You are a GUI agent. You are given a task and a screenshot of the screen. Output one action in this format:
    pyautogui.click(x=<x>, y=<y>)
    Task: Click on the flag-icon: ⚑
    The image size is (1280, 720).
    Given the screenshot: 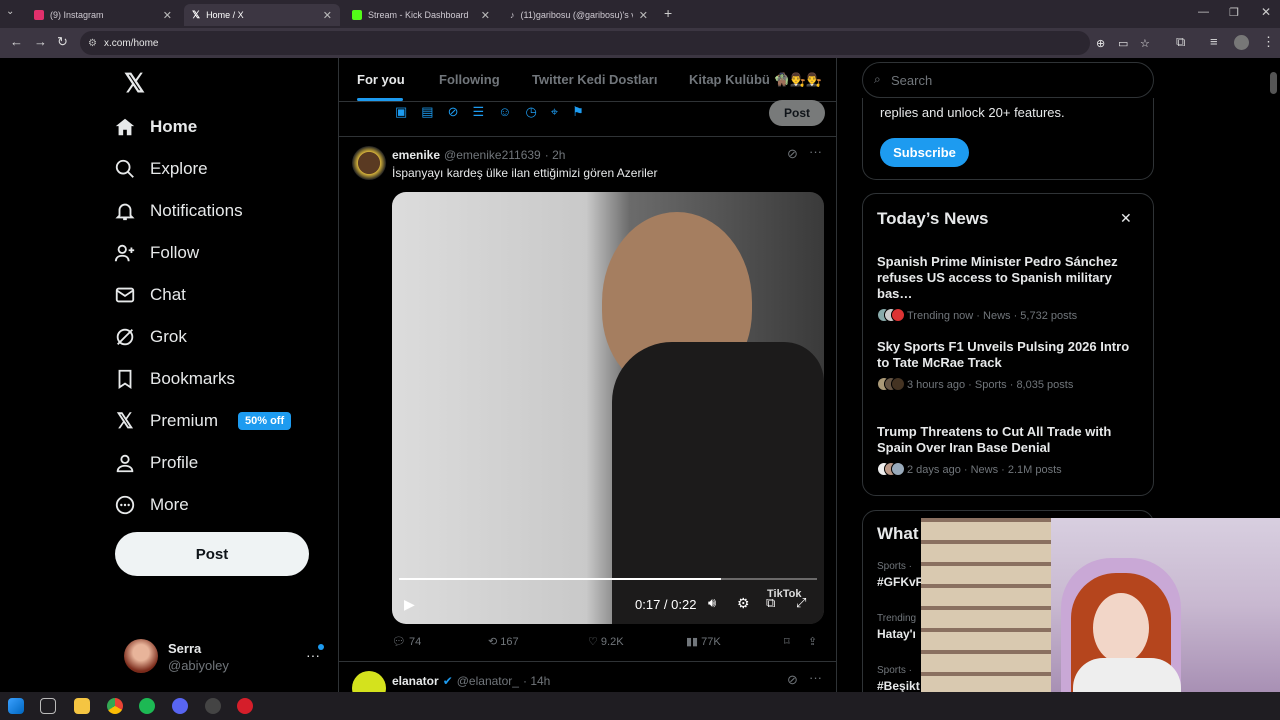 What is the action you would take?
    pyautogui.click(x=578, y=112)
    